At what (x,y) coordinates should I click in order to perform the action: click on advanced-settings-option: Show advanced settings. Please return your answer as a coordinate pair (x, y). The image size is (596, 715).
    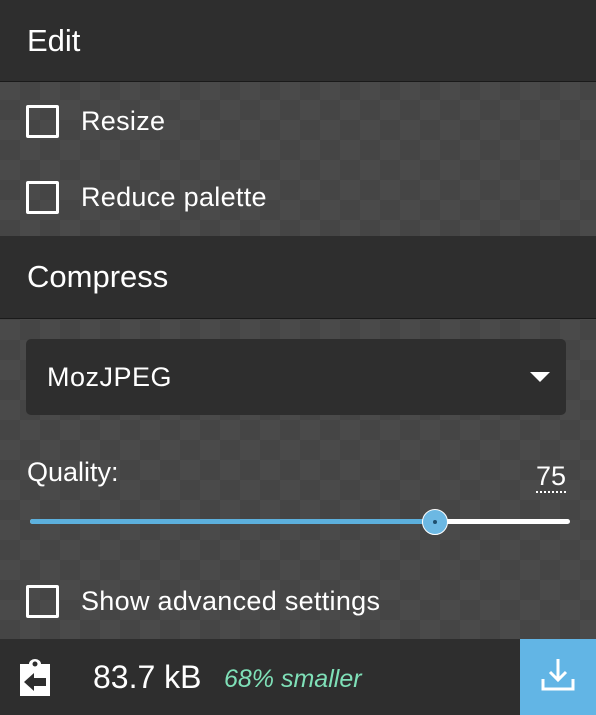
    Looking at the image, I should click on (203, 601).